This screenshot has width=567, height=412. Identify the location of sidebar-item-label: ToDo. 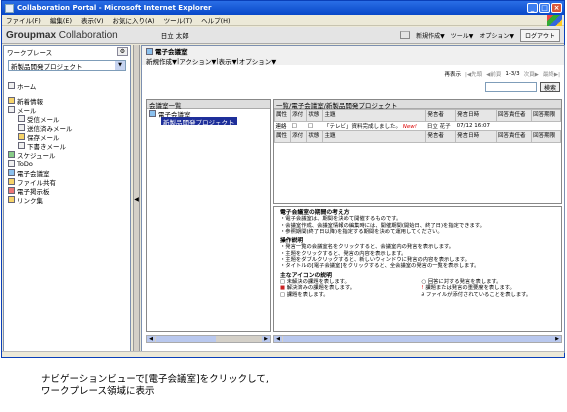
(25, 163).